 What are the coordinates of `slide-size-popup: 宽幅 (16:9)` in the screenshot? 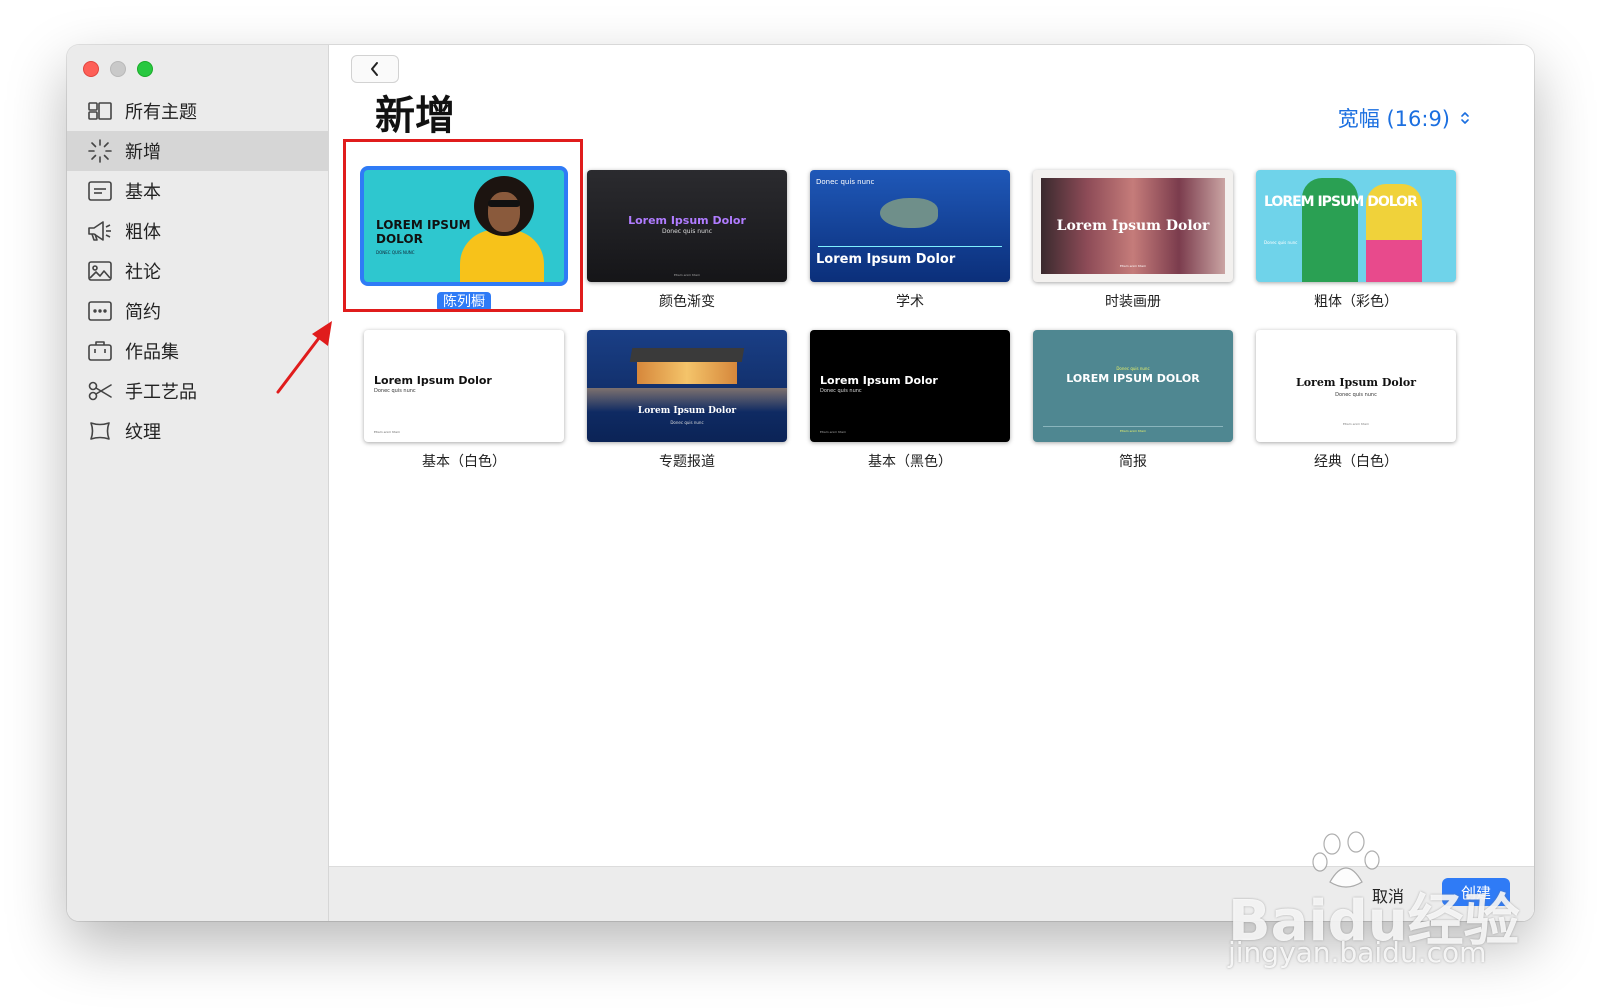 It's located at (1404, 118).